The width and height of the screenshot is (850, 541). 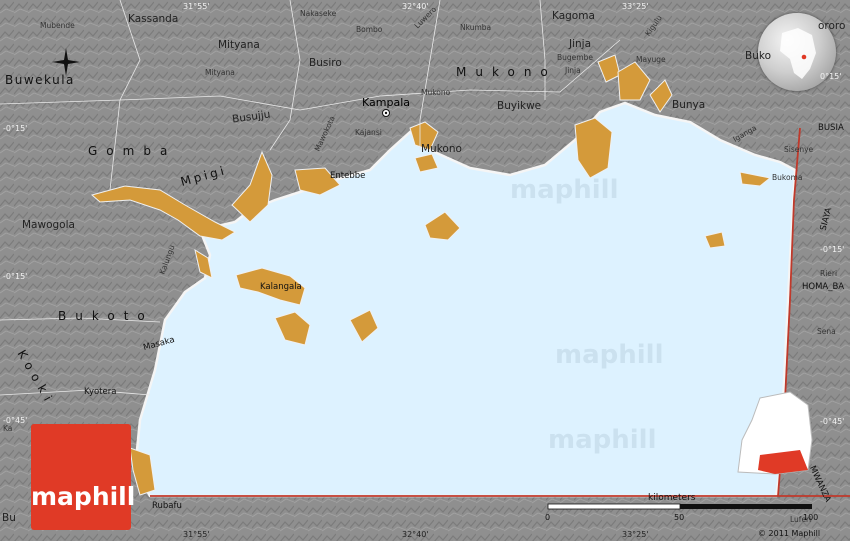 I want to click on place-label: Sisenye, so click(x=799, y=149).